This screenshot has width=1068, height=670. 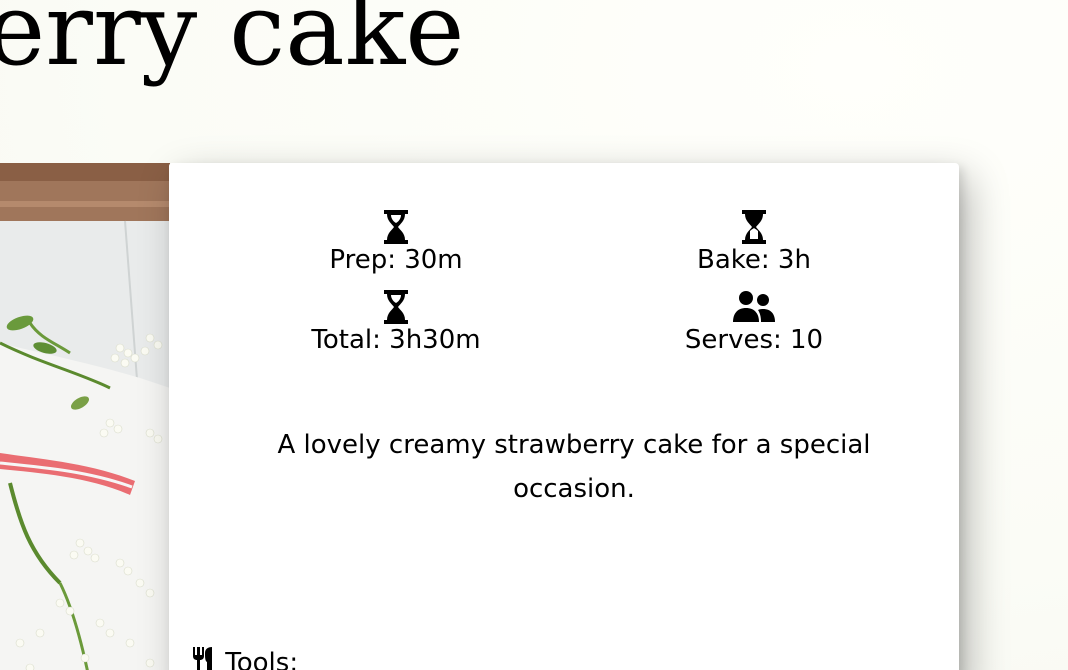 I want to click on tools-heading: Tools:, so click(x=244, y=658).